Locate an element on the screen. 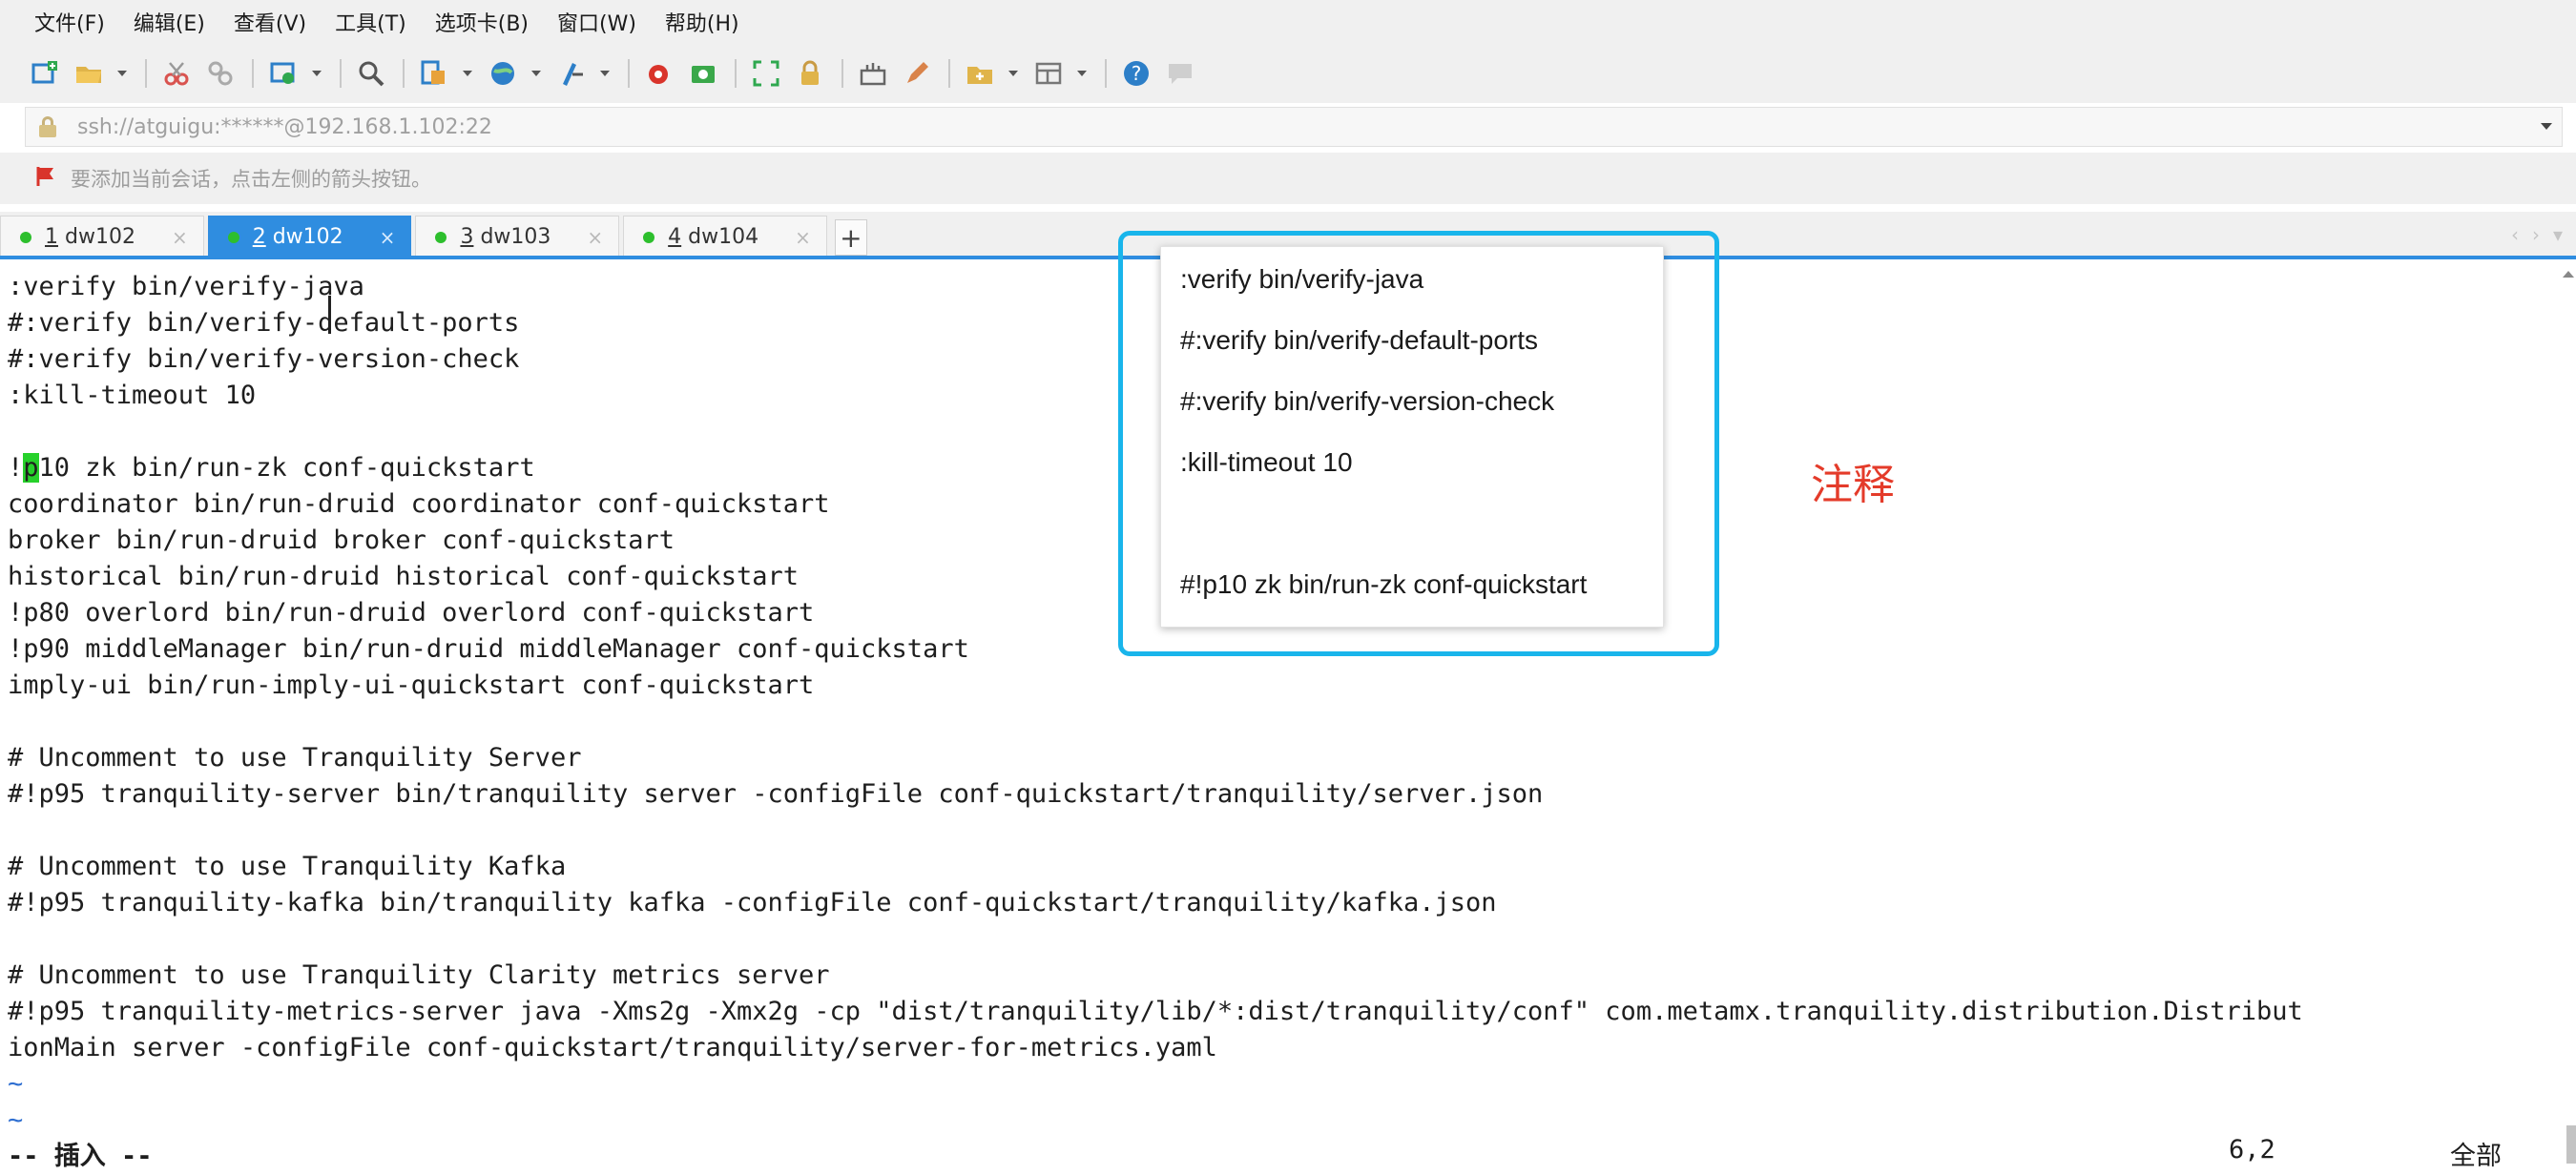  terminal-line: :verify bin/verify-java is located at coordinates (186, 286).